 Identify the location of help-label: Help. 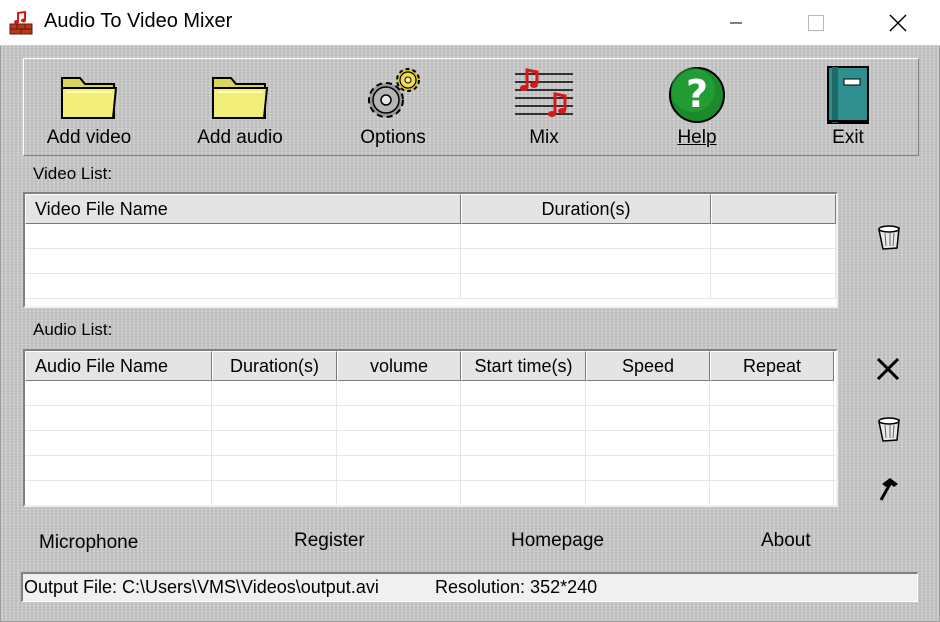
(697, 137).